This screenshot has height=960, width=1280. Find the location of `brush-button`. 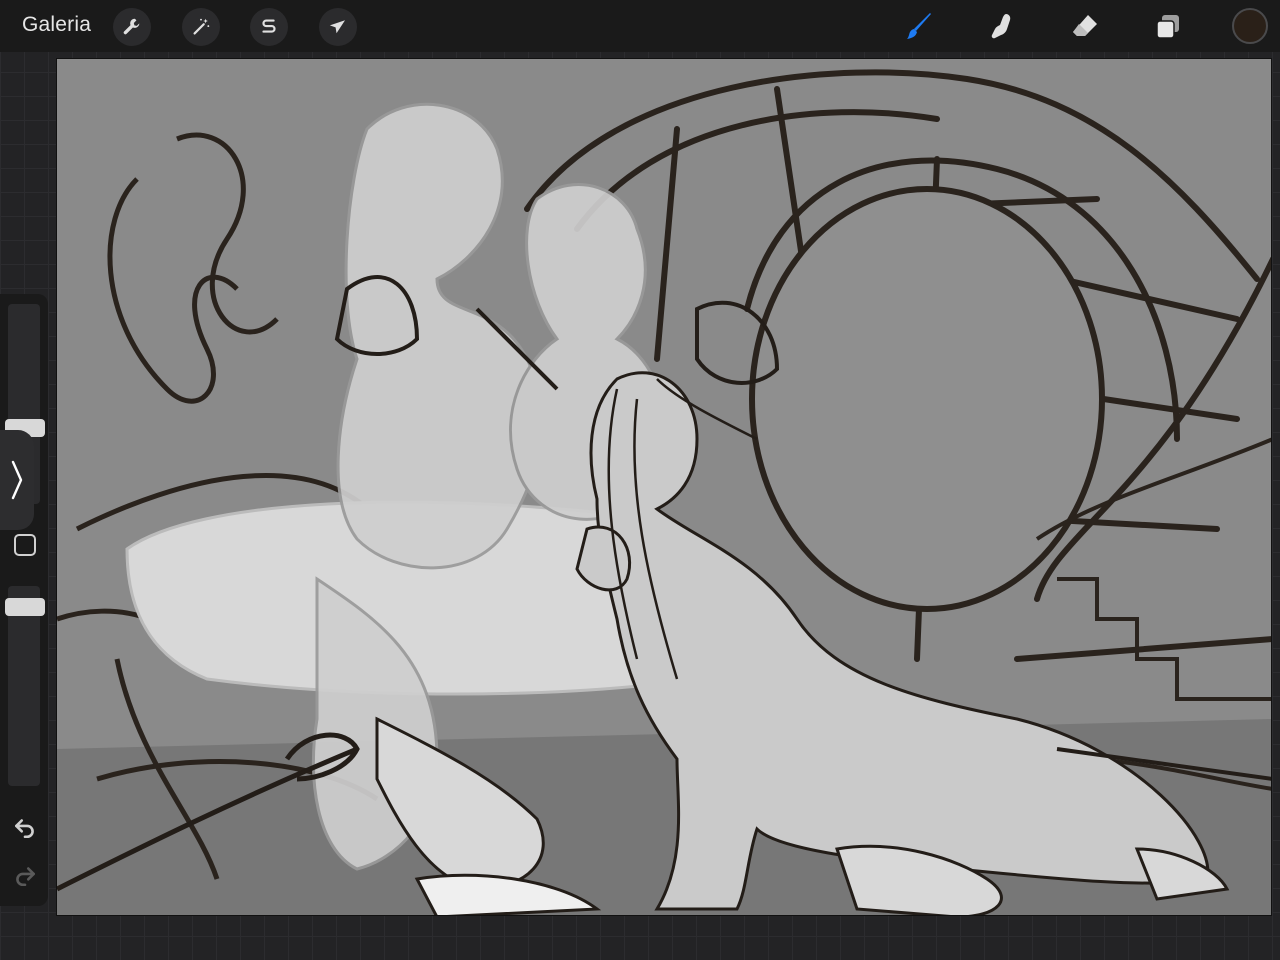

brush-button is located at coordinates (919, 27).